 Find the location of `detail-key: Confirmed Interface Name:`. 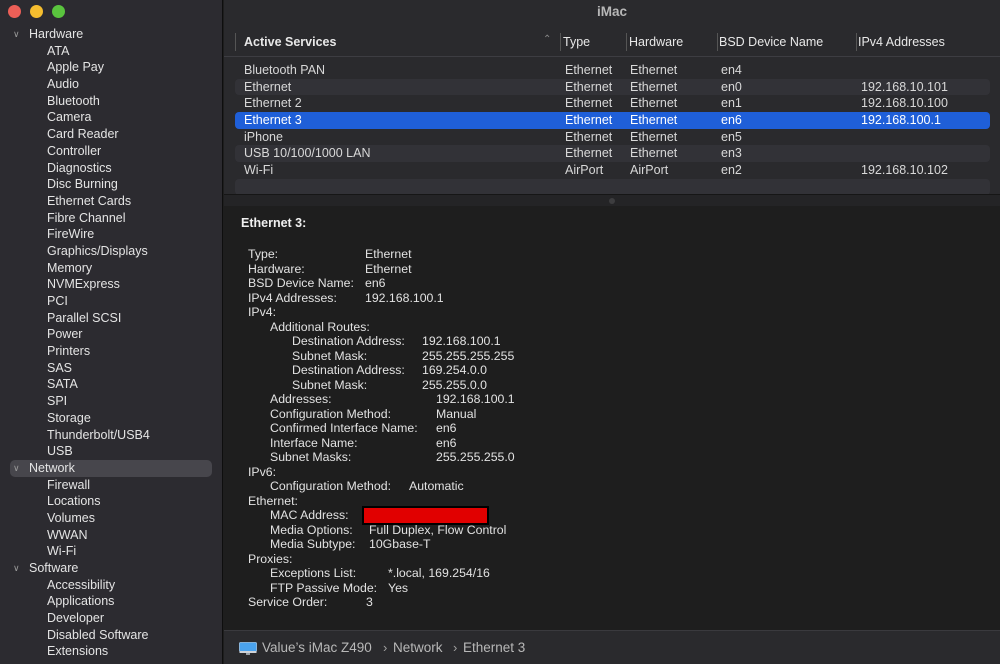

detail-key: Confirmed Interface Name: is located at coordinates (344, 428).